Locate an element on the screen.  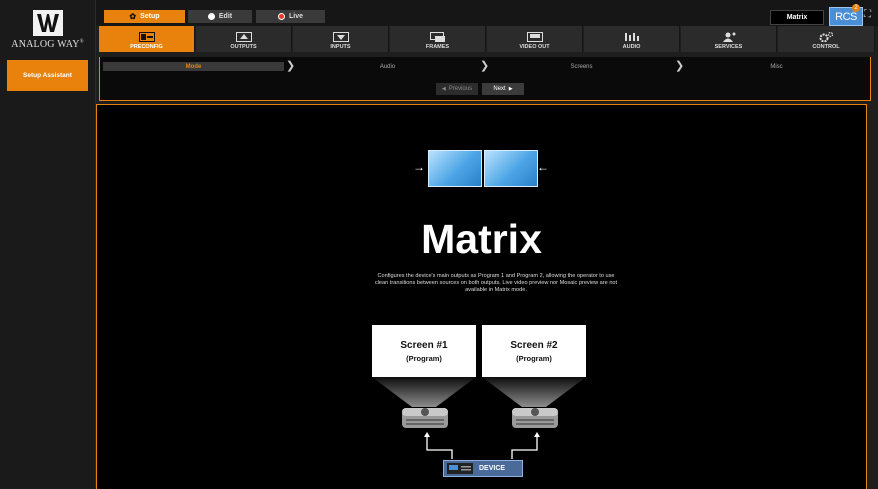
previous-button: ◀ Previous is located at coordinates (457, 89).